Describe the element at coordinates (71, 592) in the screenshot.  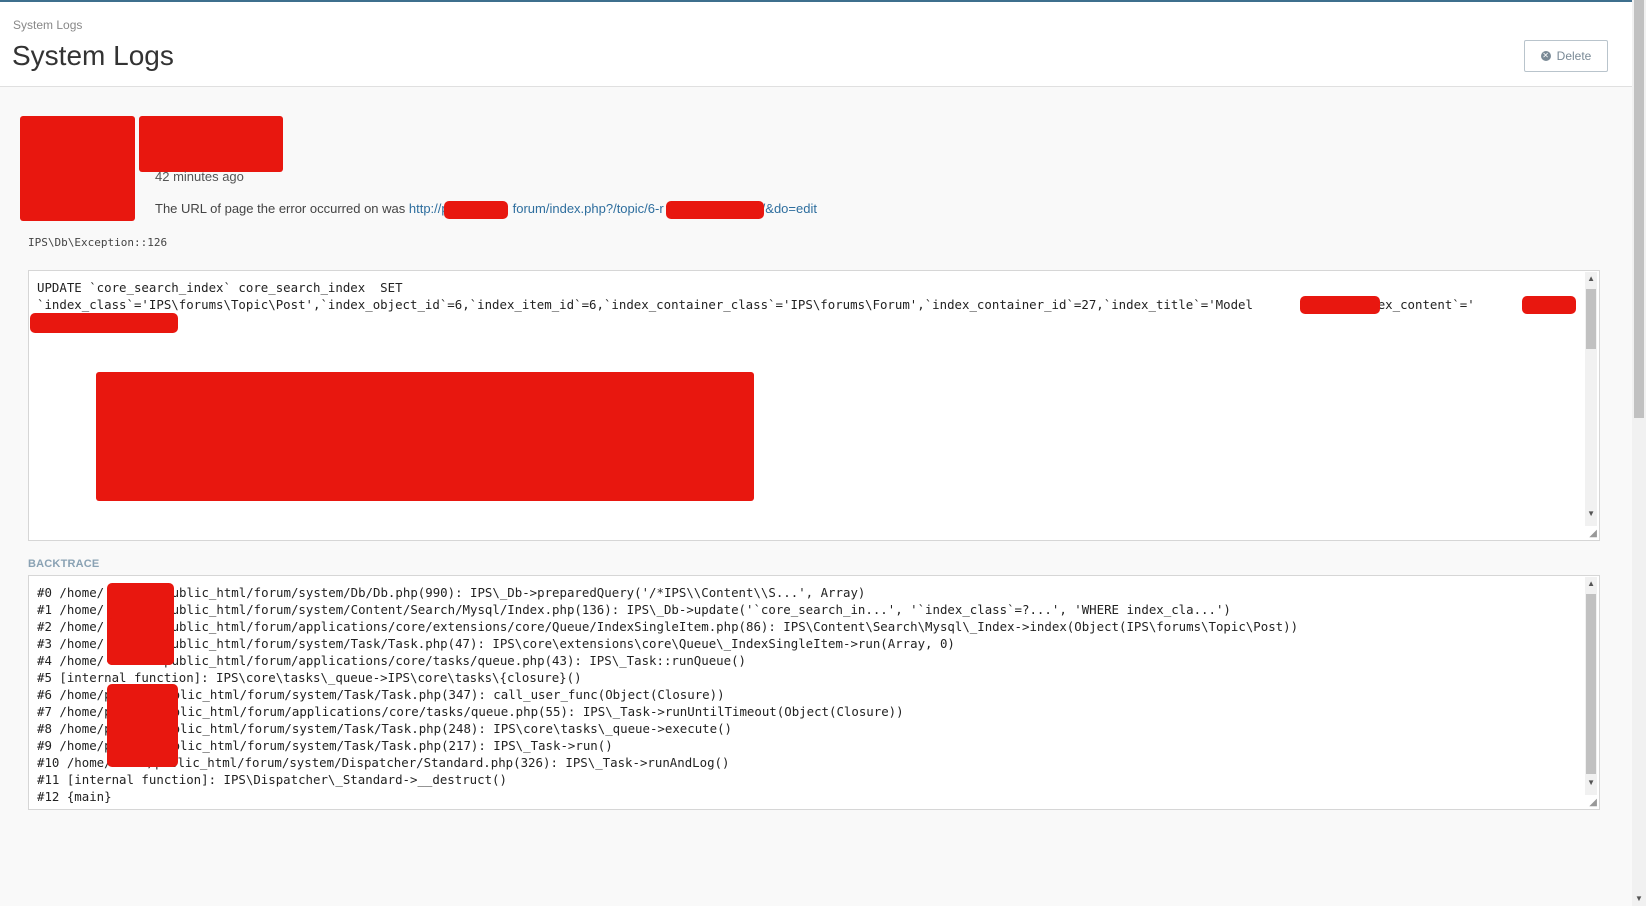
I see `backtrace-line-head: #0 /home/` at that location.